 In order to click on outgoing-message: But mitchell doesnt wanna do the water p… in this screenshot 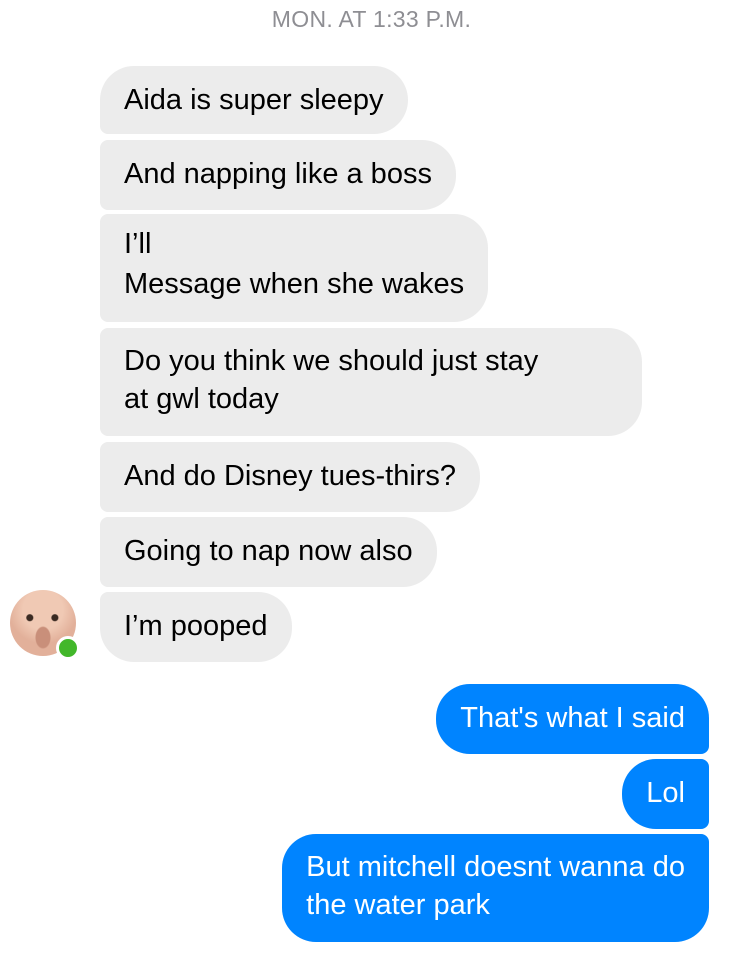, I will do `click(495, 888)`.